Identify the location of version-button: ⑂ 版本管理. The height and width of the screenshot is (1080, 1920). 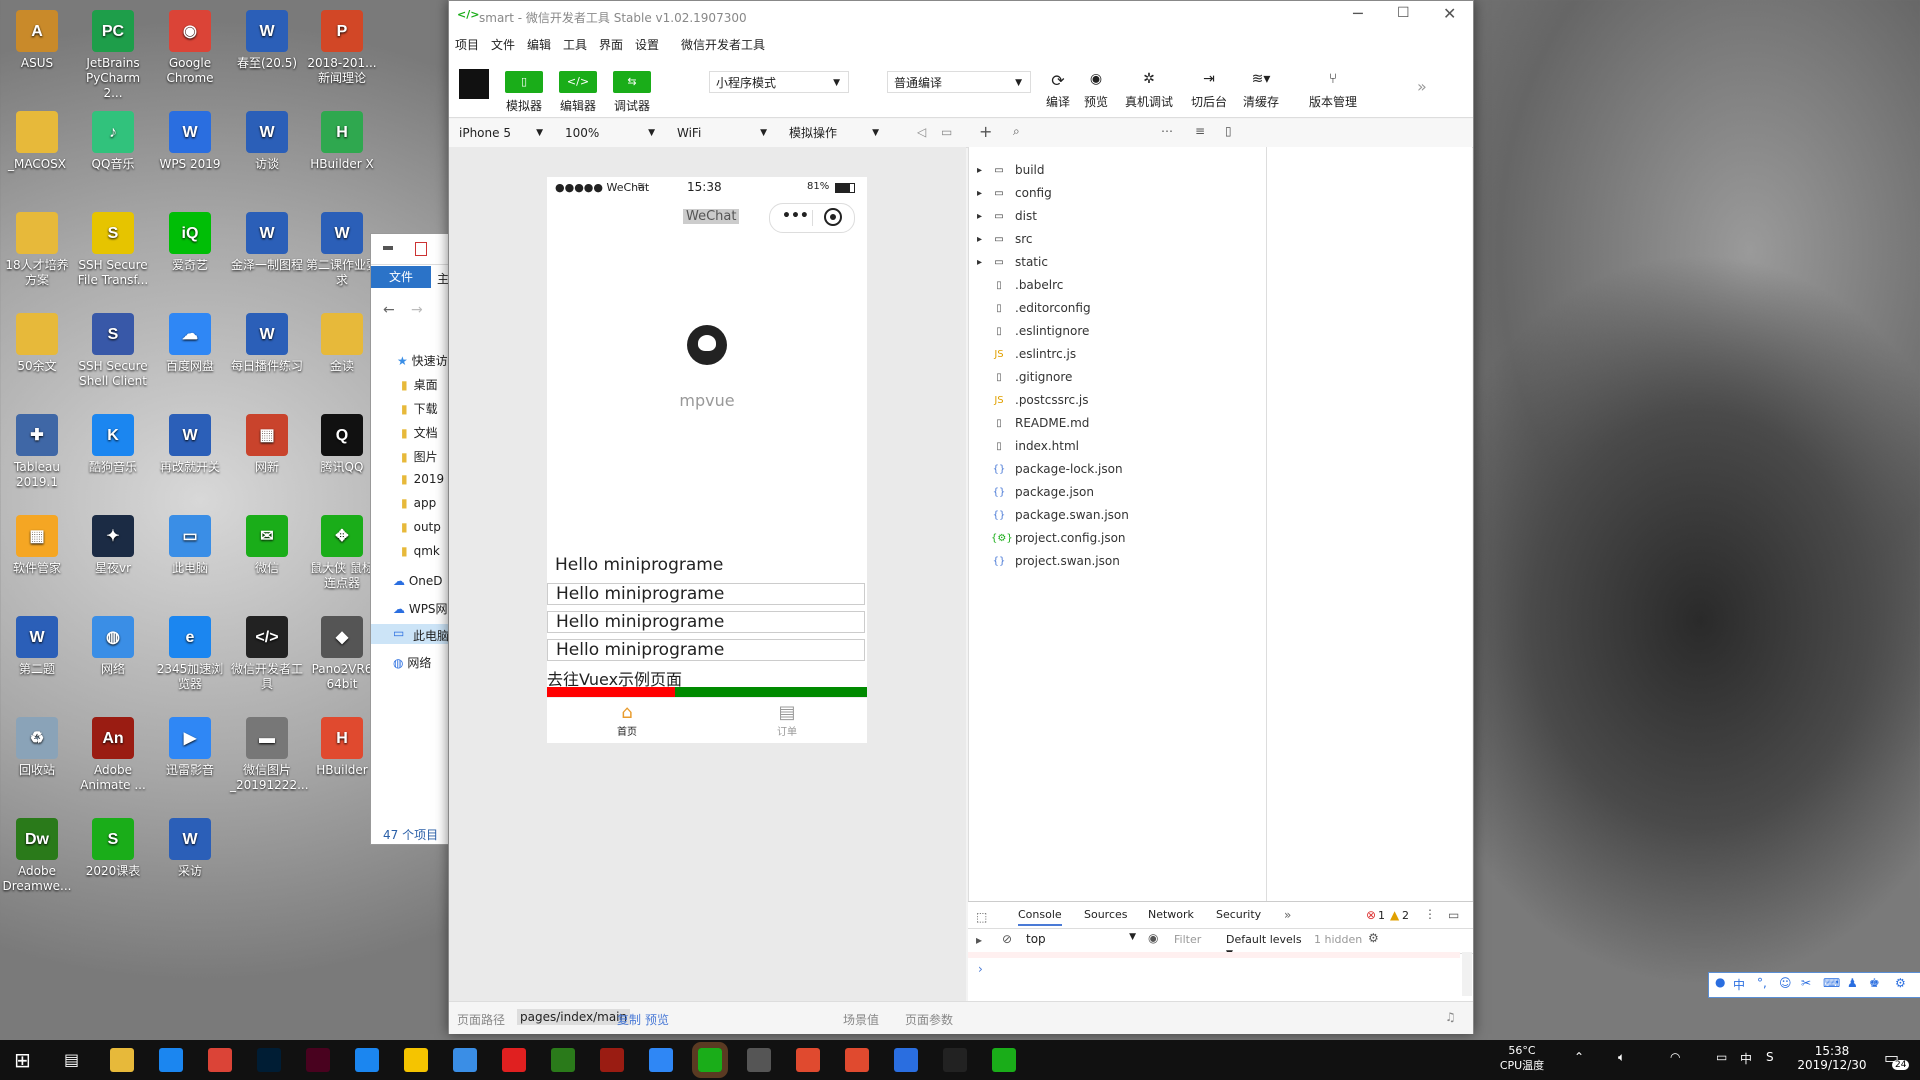
(1333, 90).